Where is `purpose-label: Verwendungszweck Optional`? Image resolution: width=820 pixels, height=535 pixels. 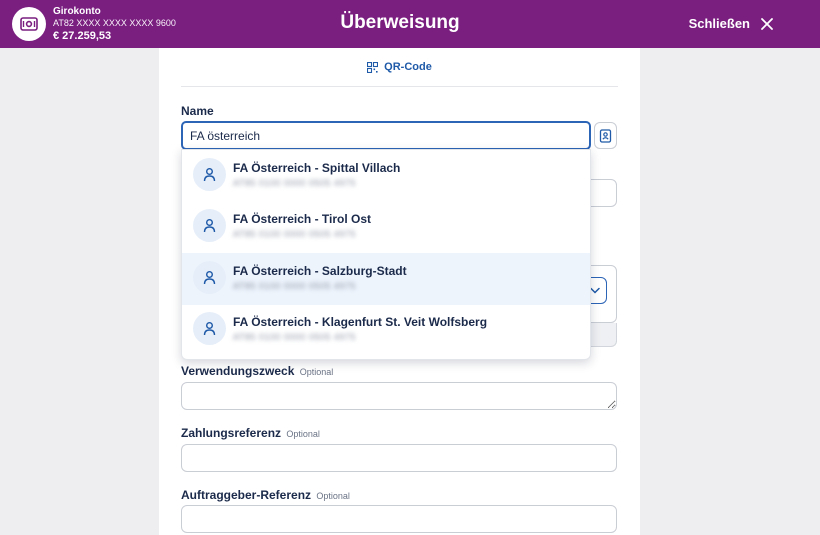 purpose-label: Verwendungszweck Optional is located at coordinates (257, 371).